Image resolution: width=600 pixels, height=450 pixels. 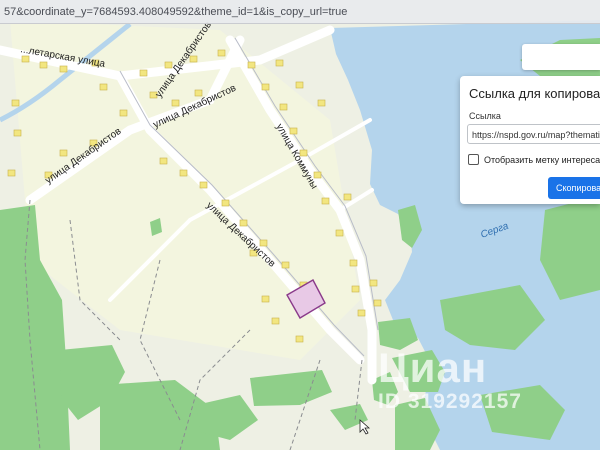 I want to click on show-marker-checkbox, so click(x=473, y=159).